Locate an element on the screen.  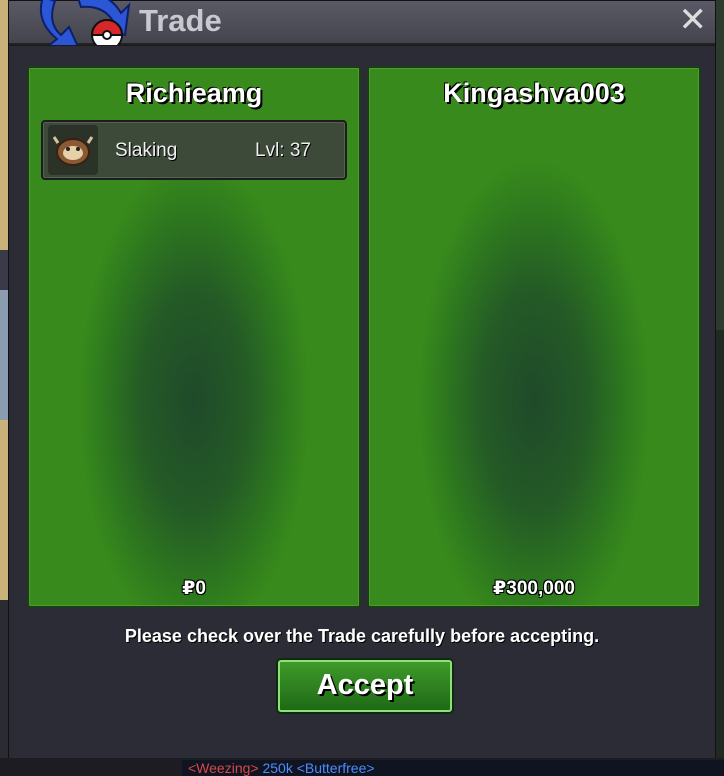
pokemon-list-item: Slaking Lvl: 37 is located at coordinates (194, 150).